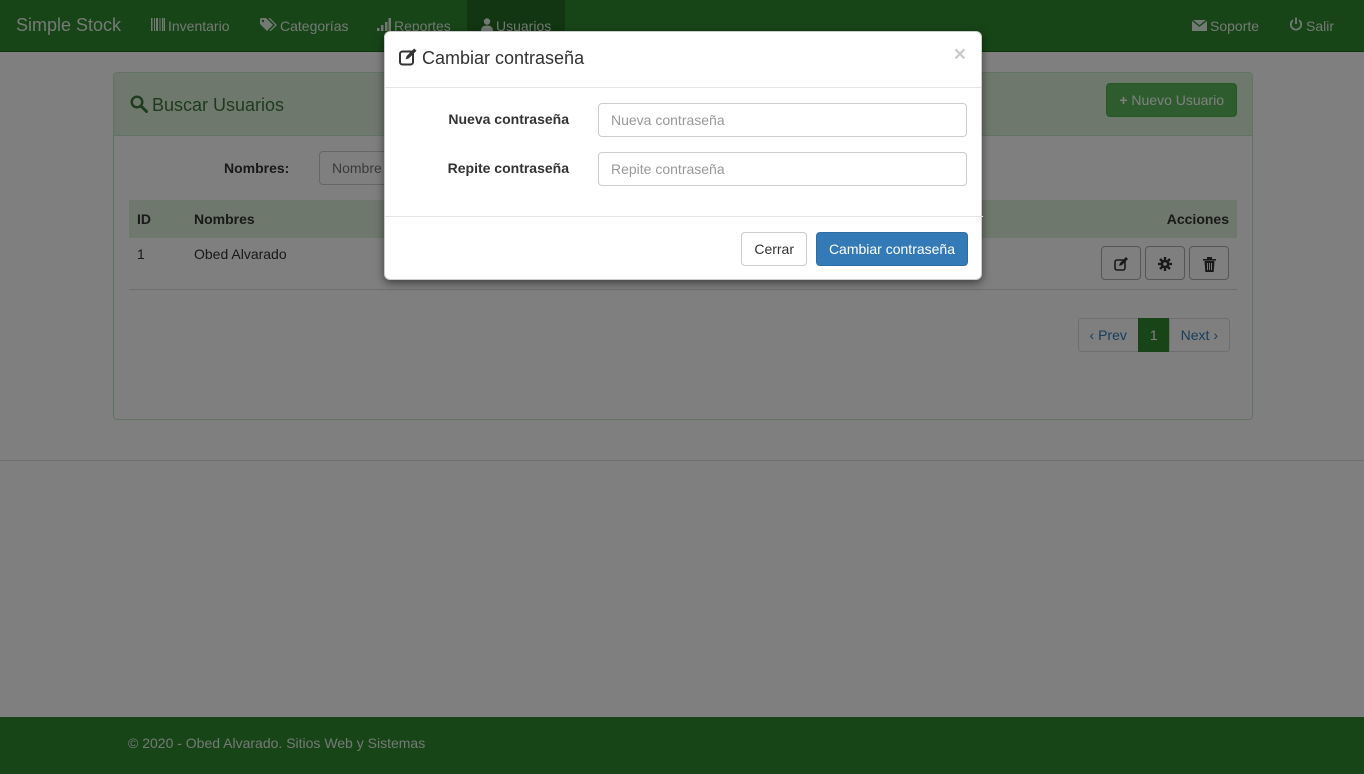 The height and width of the screenshot is (774, 1364). I want to click on change-password-submit-button: Cambiar contraseña, so click(891, 249).